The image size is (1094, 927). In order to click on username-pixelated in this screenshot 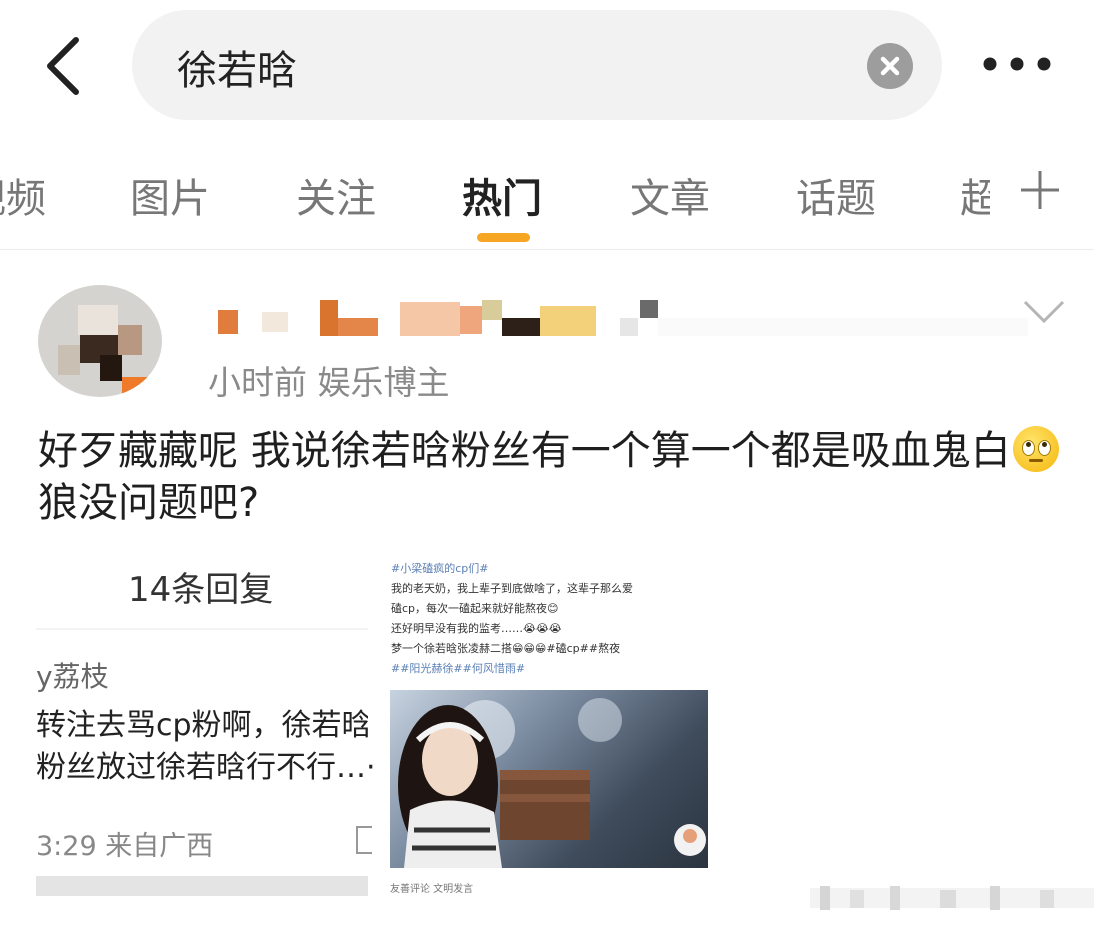, I will do `click(623, 322)`.